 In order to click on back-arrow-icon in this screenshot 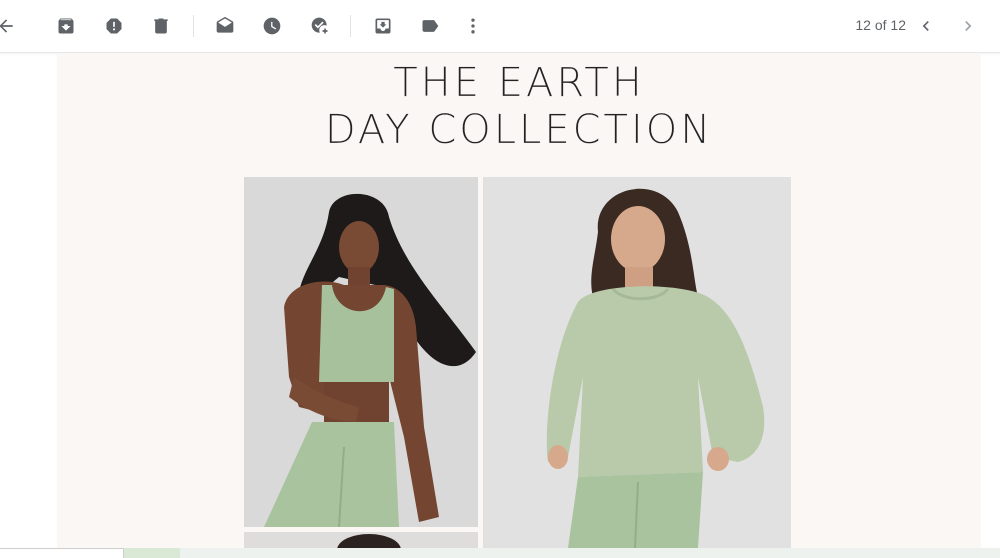, I will do `click(9, 26)`.